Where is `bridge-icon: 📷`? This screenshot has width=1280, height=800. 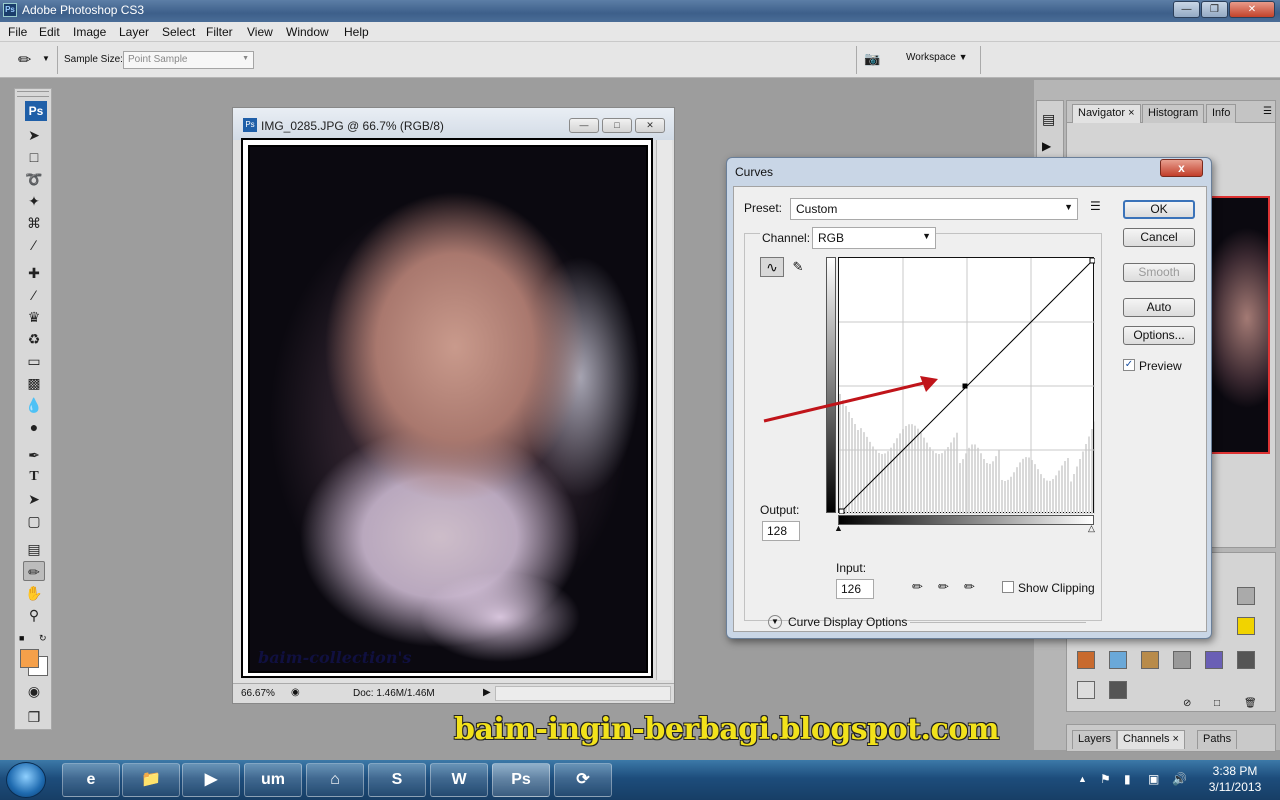
bridge-icon: 📷 is located at coordinates (875, 60).